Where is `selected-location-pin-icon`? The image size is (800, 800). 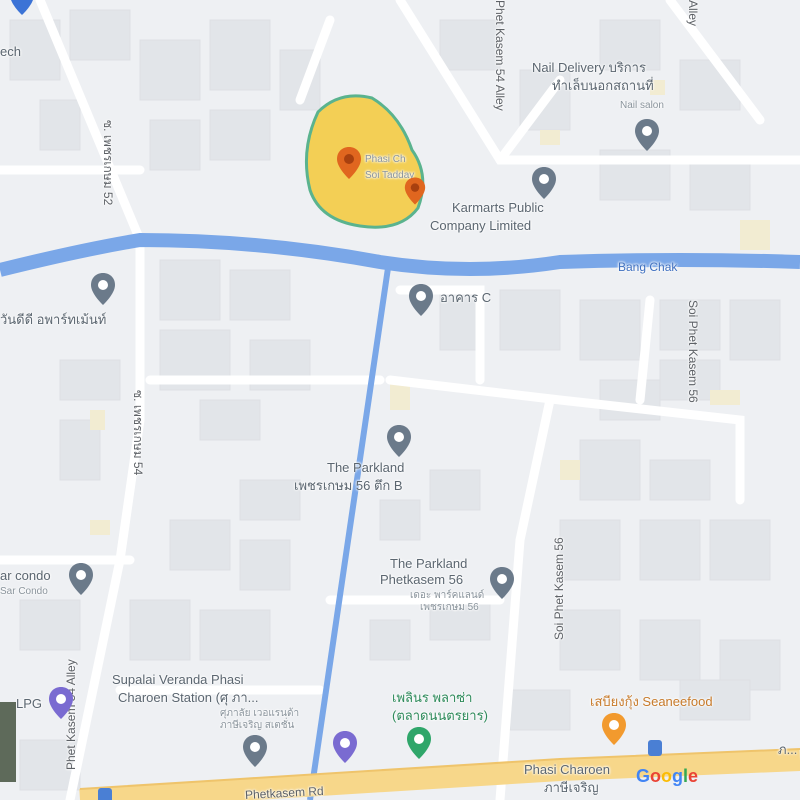 selected-location-pin-icon is located at coordinates (349, 163).